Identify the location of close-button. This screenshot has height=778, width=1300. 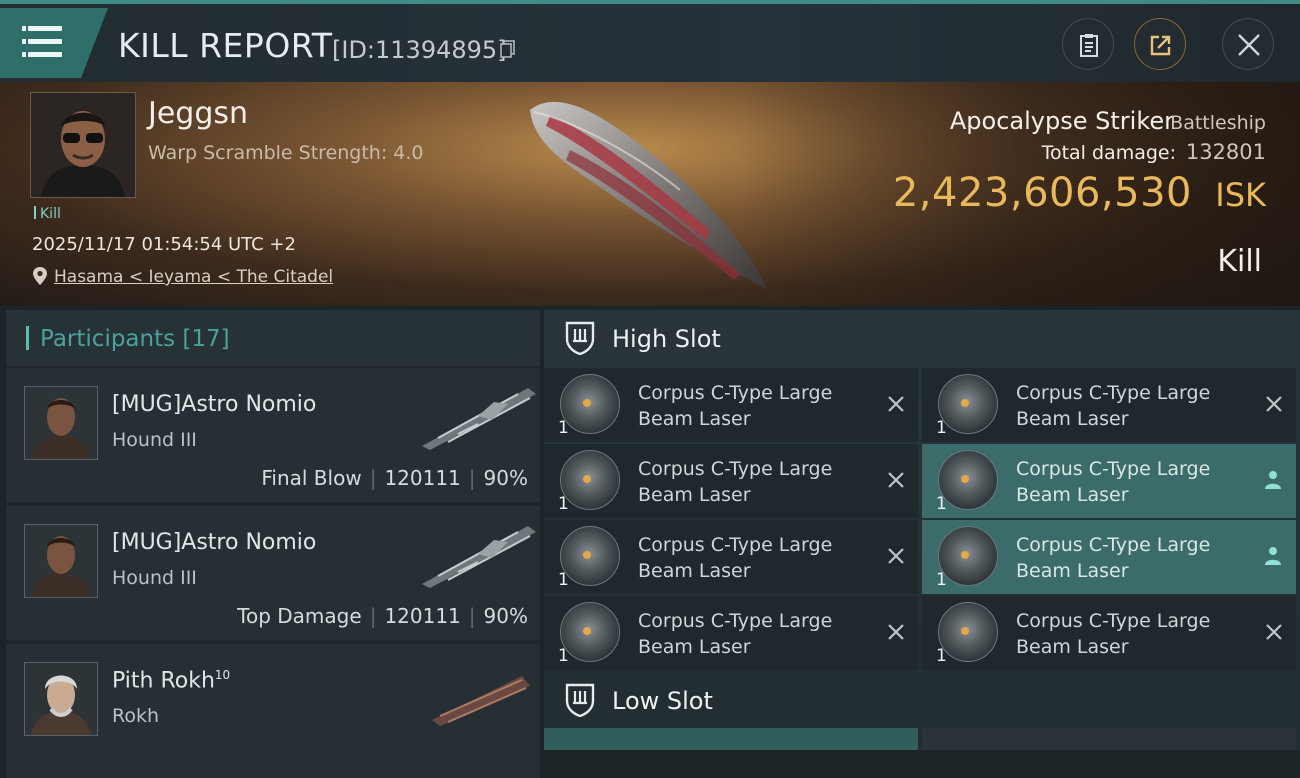
(1248, 44).